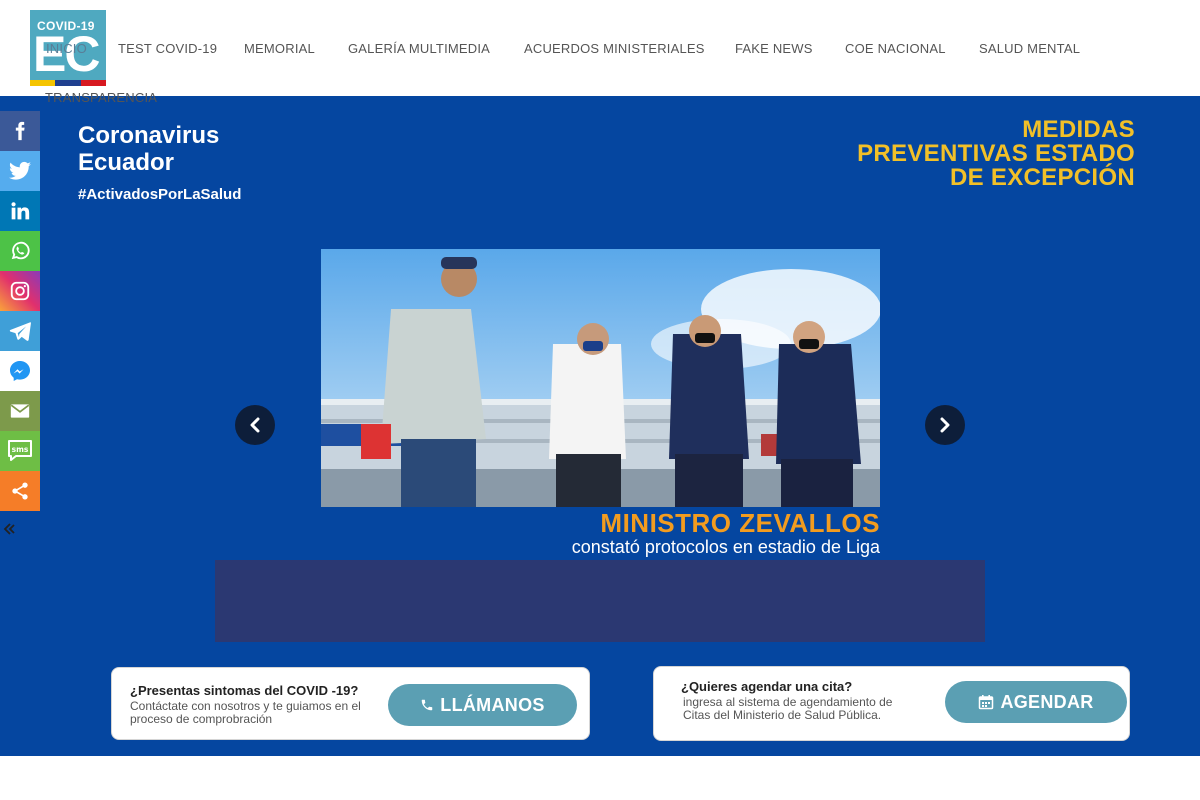 The height and width of the screenshot is (800, 1200). What do you see at coordinates (66, 48) in the screenshot?
I see `nav-item-inicio: INICIO` at bounding box center [66, 48].